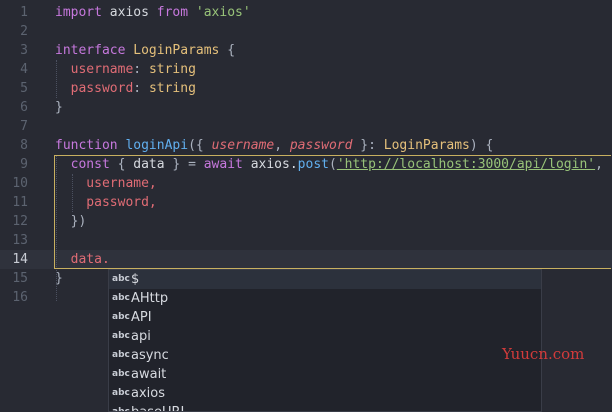 Image resolution: width=612 pixels, height=412 pixels. What do you see at coordinates (159, 407) in the screenshot?
I see `suggestion-label: baseURL` at bounding box center [159, 407].